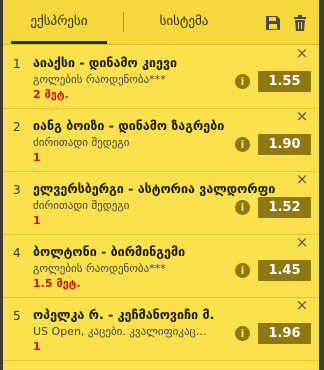 Image resolution: width=324 pixels, height=370 pixels. I want to click on odds-badge: 1.90, so click(284, 144).